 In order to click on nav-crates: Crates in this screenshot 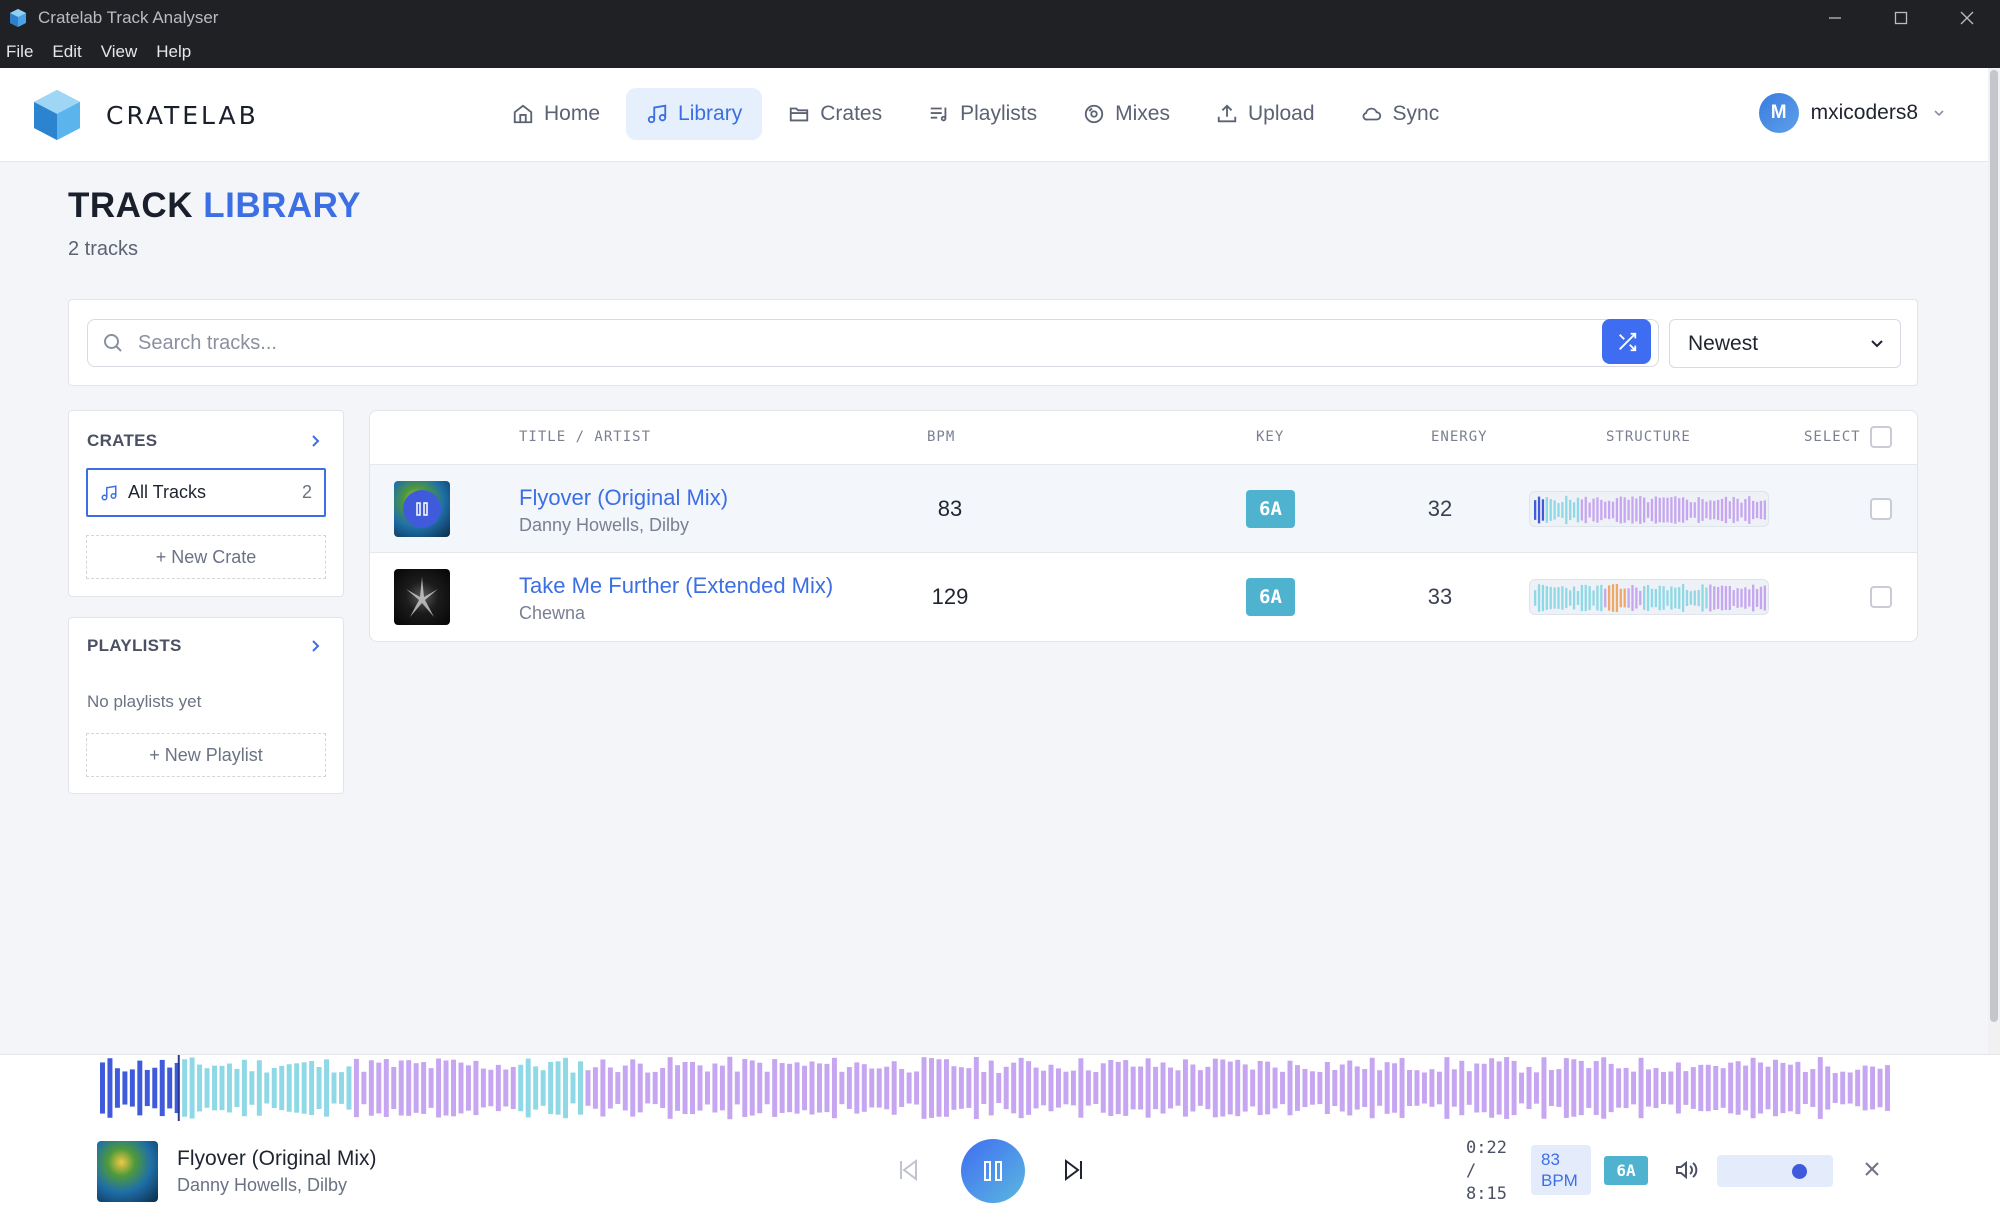, I will do `click(835, 114)`.